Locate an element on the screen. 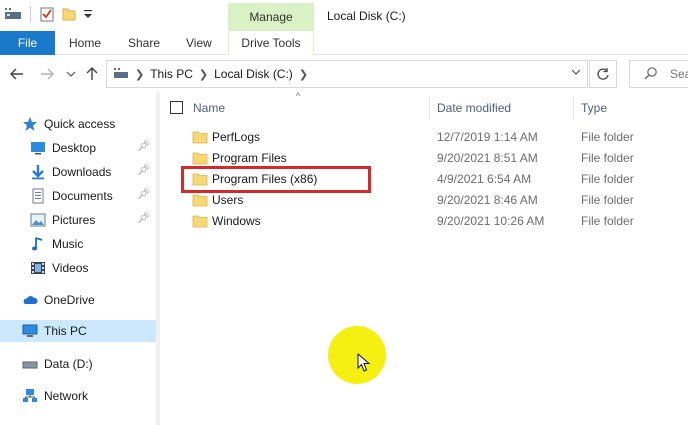 This screenshot has height=425, width=688. sidebar-item-onedrive: OneDrive is located at coordinates (78, 300).